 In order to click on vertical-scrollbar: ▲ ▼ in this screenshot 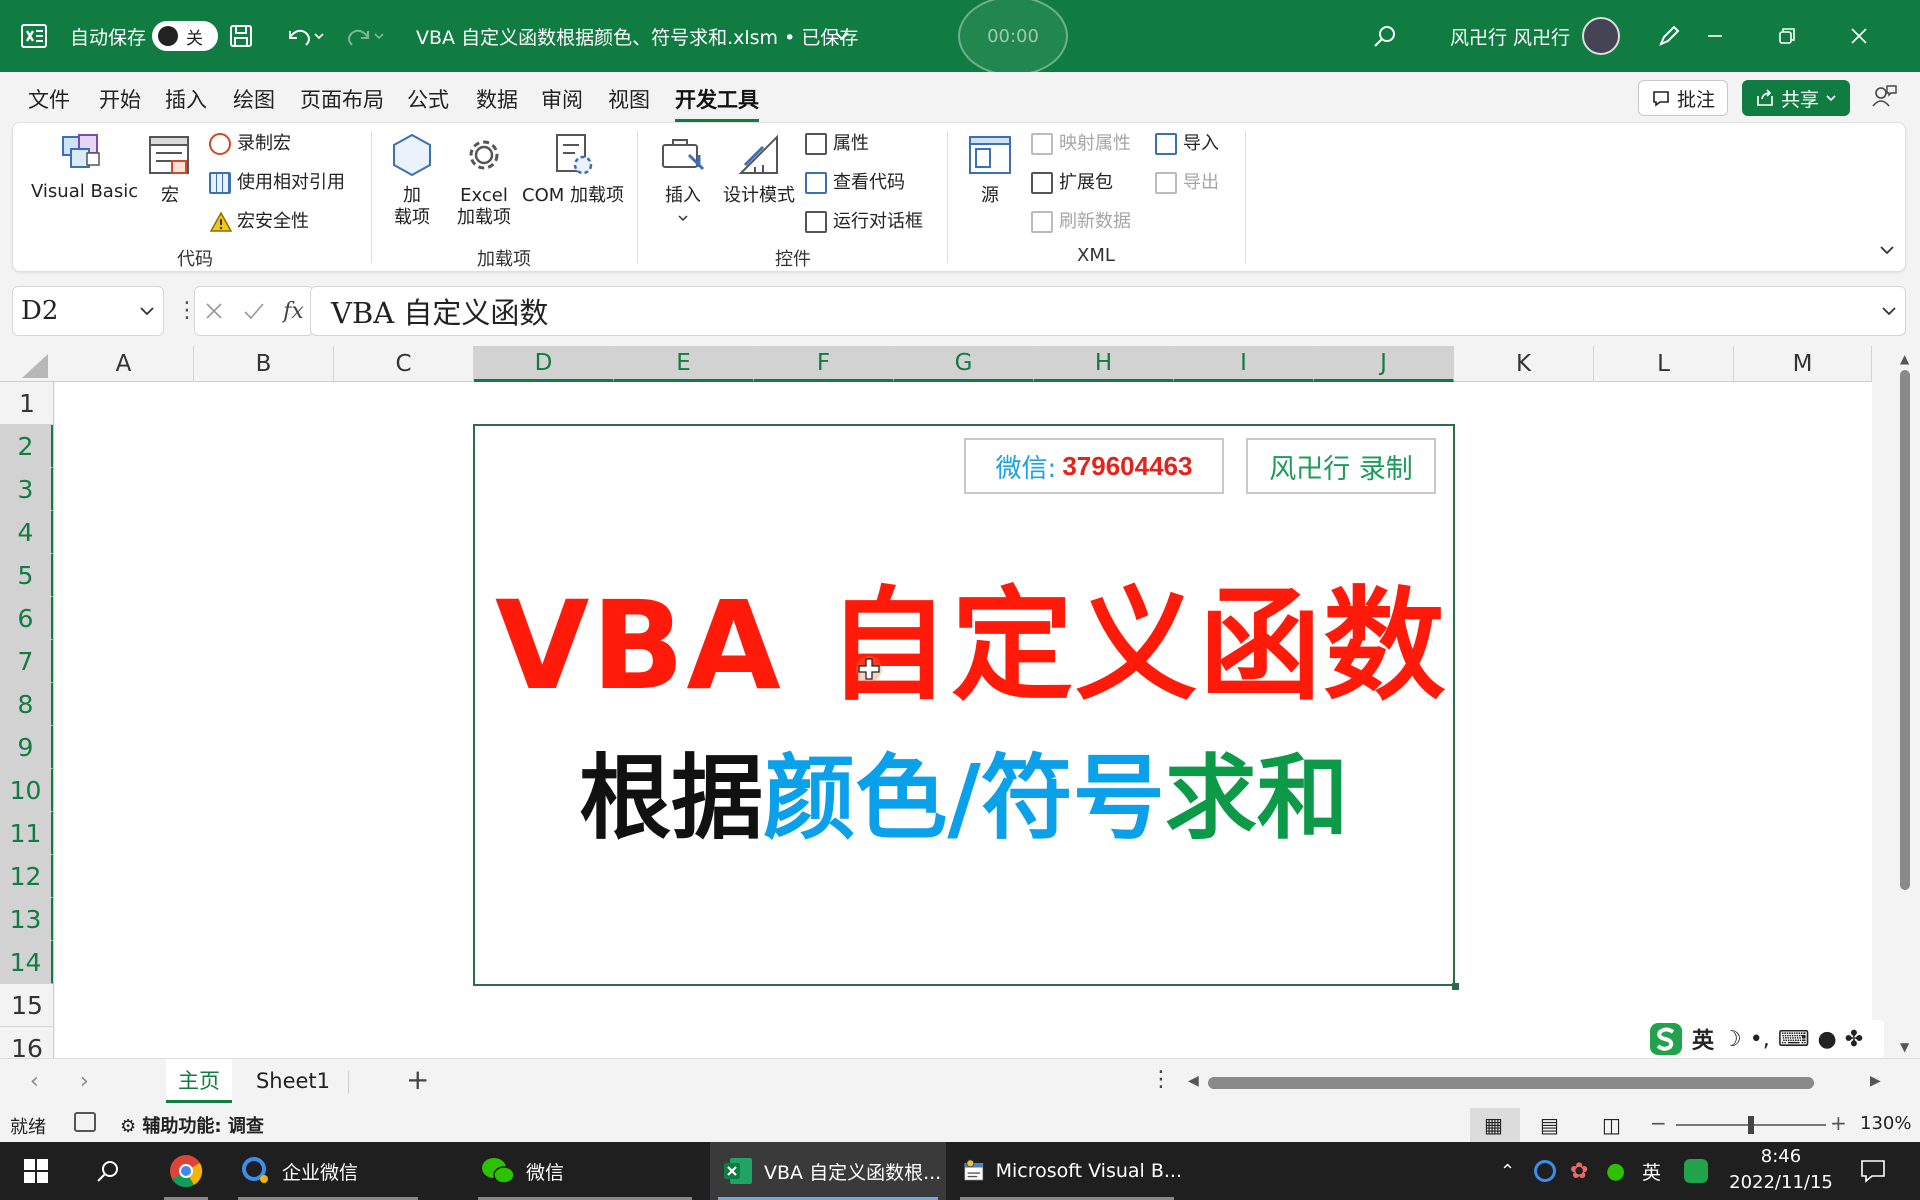, I will do `click(1905, 702)`.